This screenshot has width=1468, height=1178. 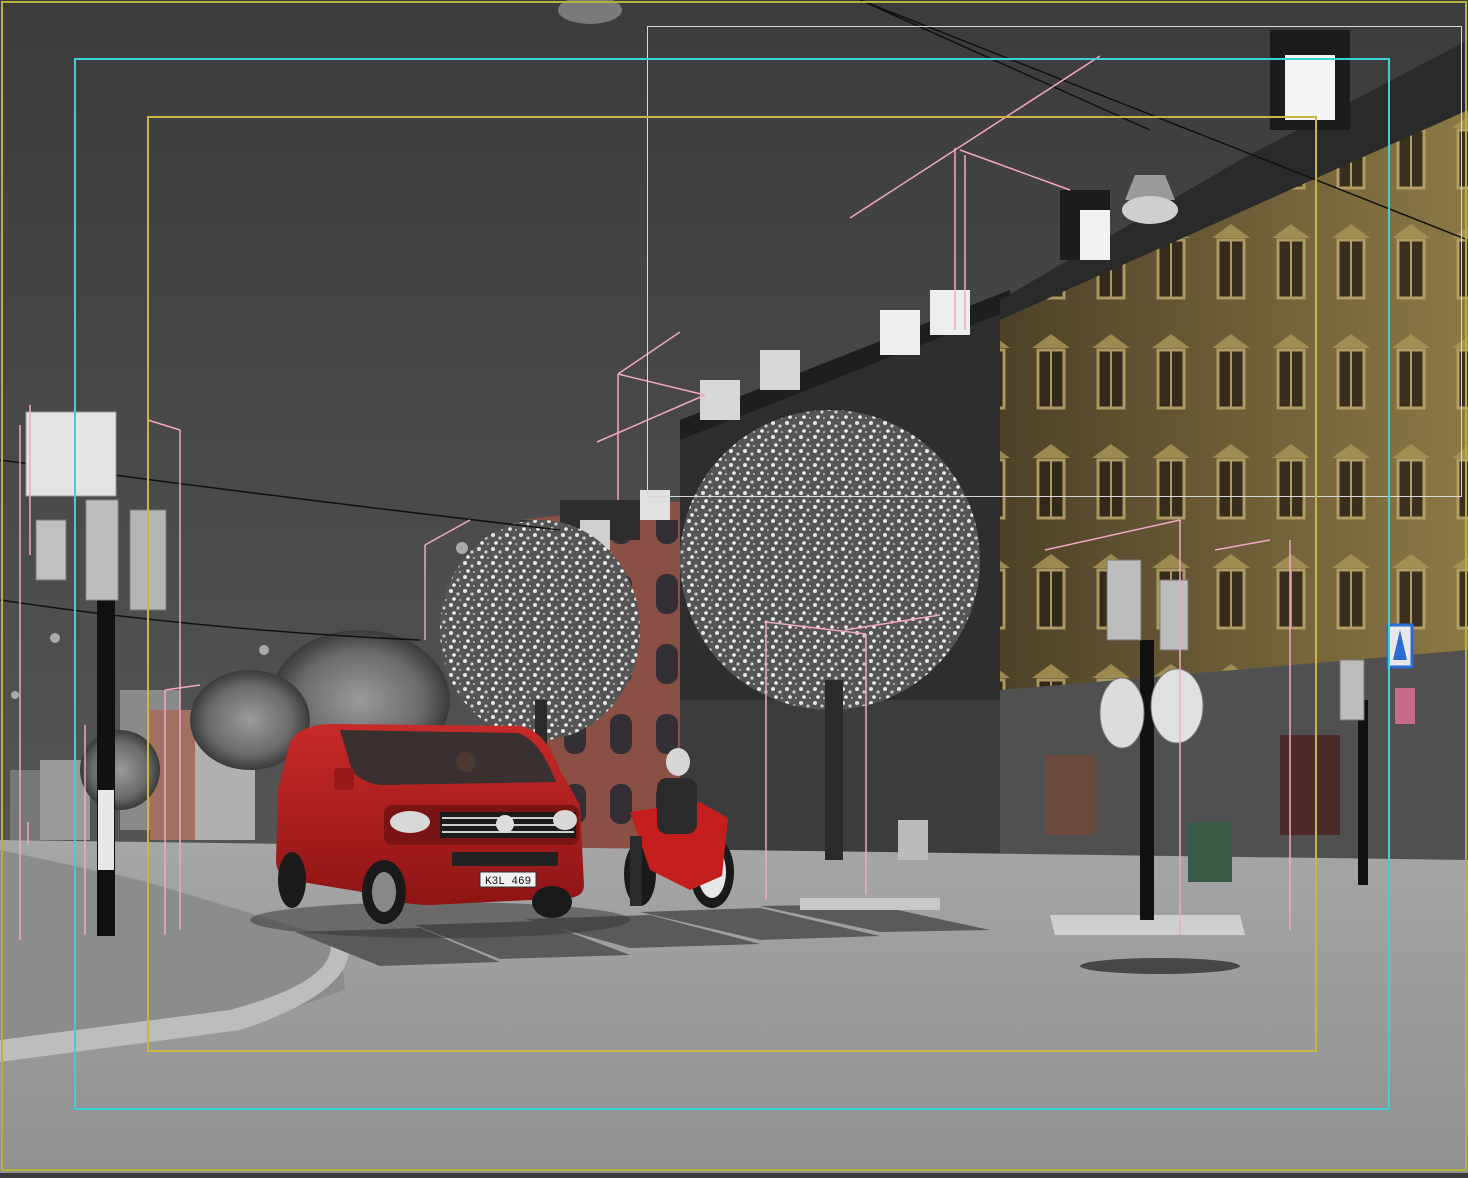 What do you see at coordinates (508, 882) in the screenshot?
I see `license-plate-text: K3L 469` at bounding box center [508, 882].